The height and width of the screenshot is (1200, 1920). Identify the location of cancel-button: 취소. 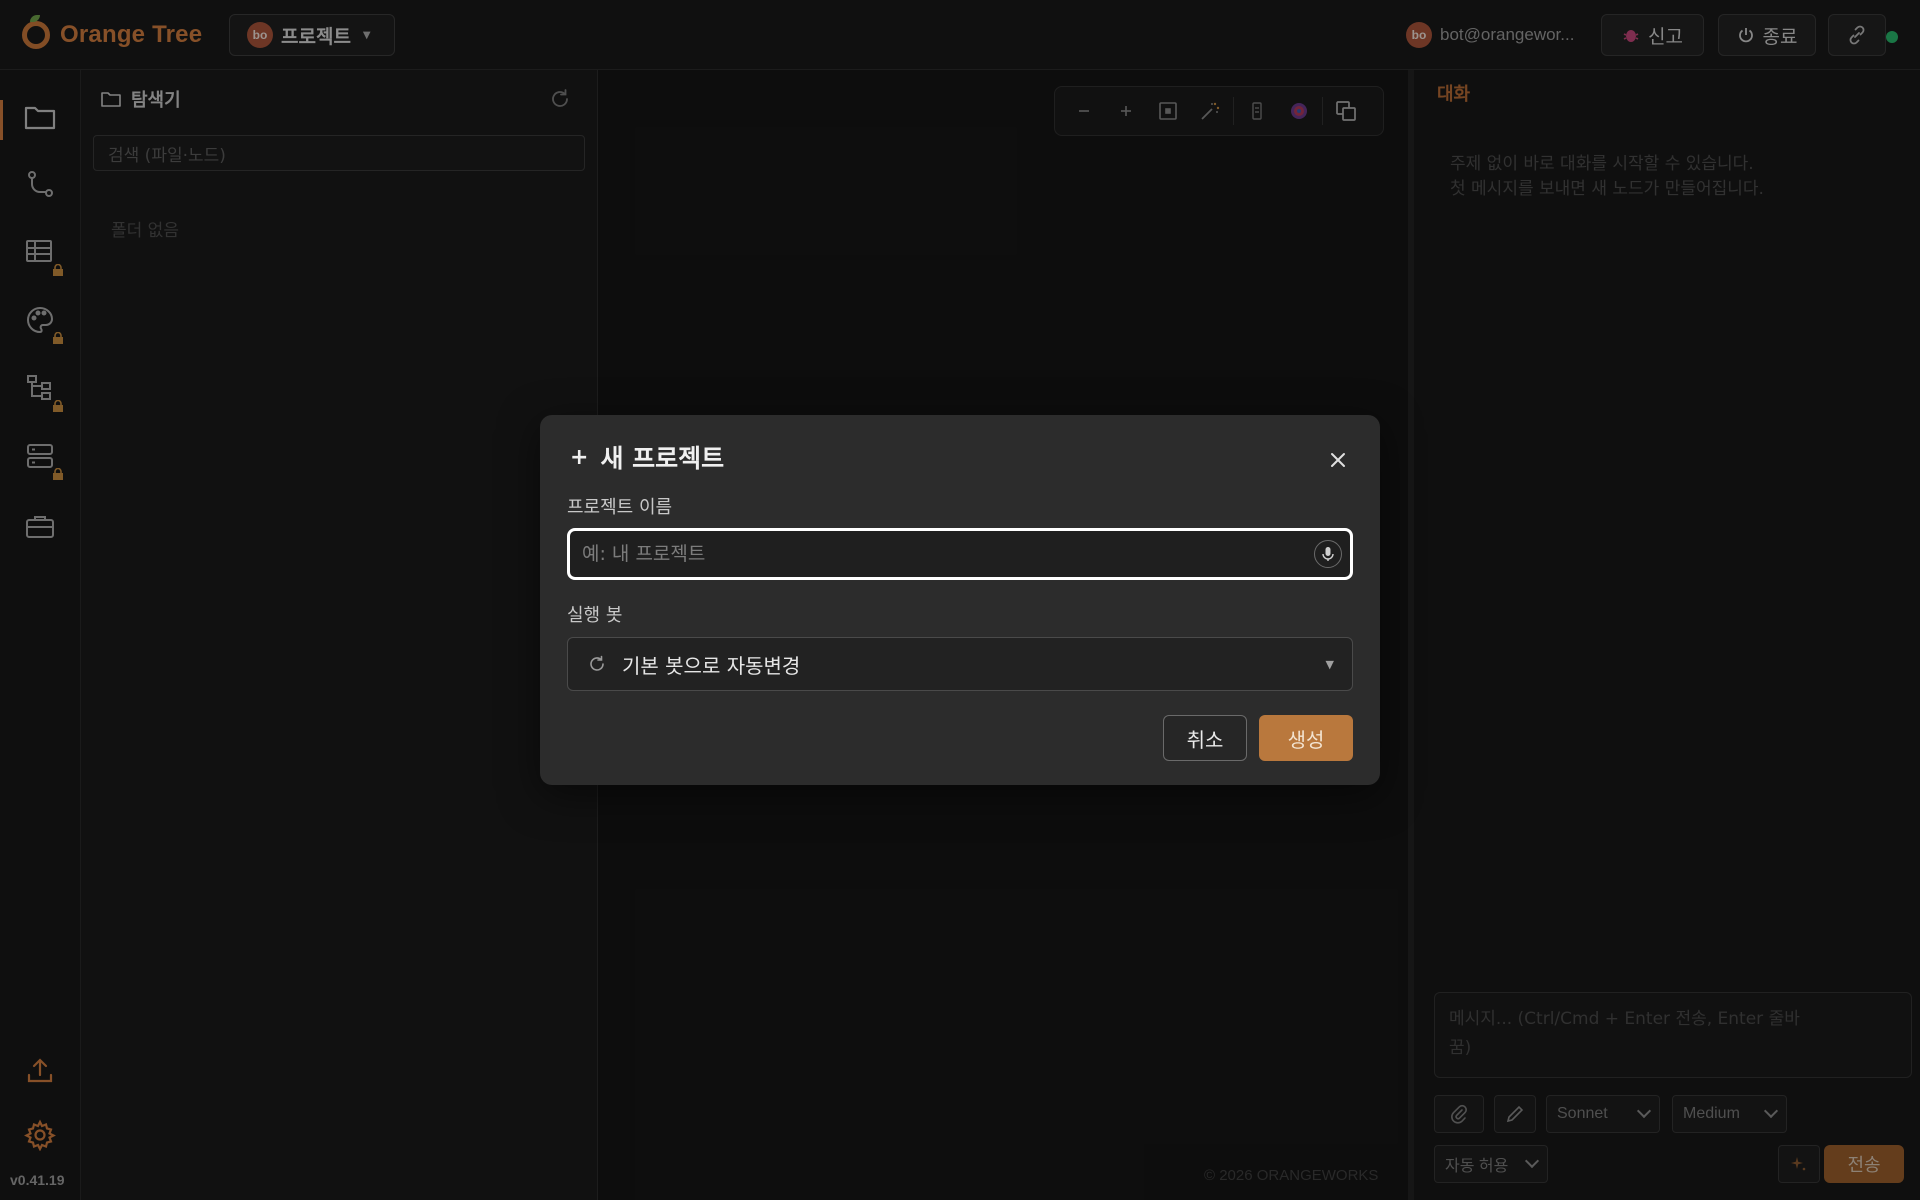
(1205, 738).